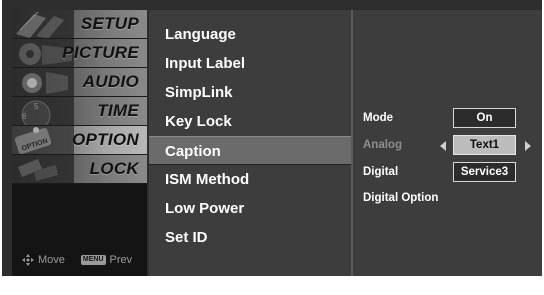  What do you see at coordinates (28, 260) in the screenshot?
I see `move-arrows-icon` at bounding box center [28, 260].